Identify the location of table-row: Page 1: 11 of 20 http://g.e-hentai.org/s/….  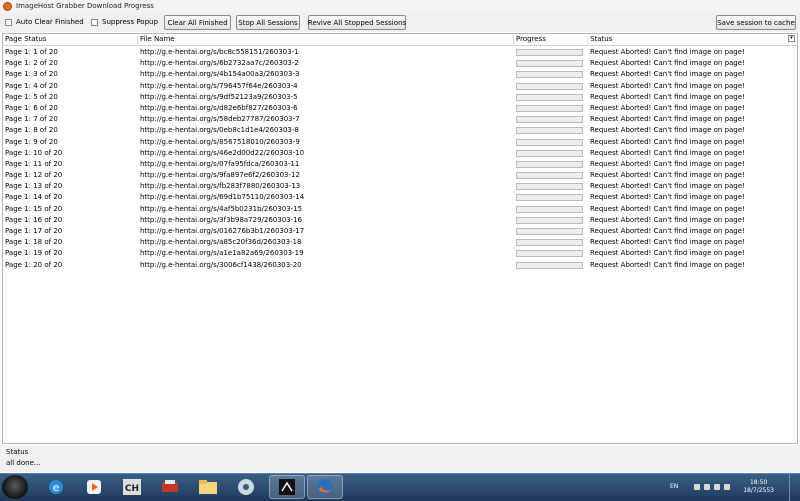
(400, 164).